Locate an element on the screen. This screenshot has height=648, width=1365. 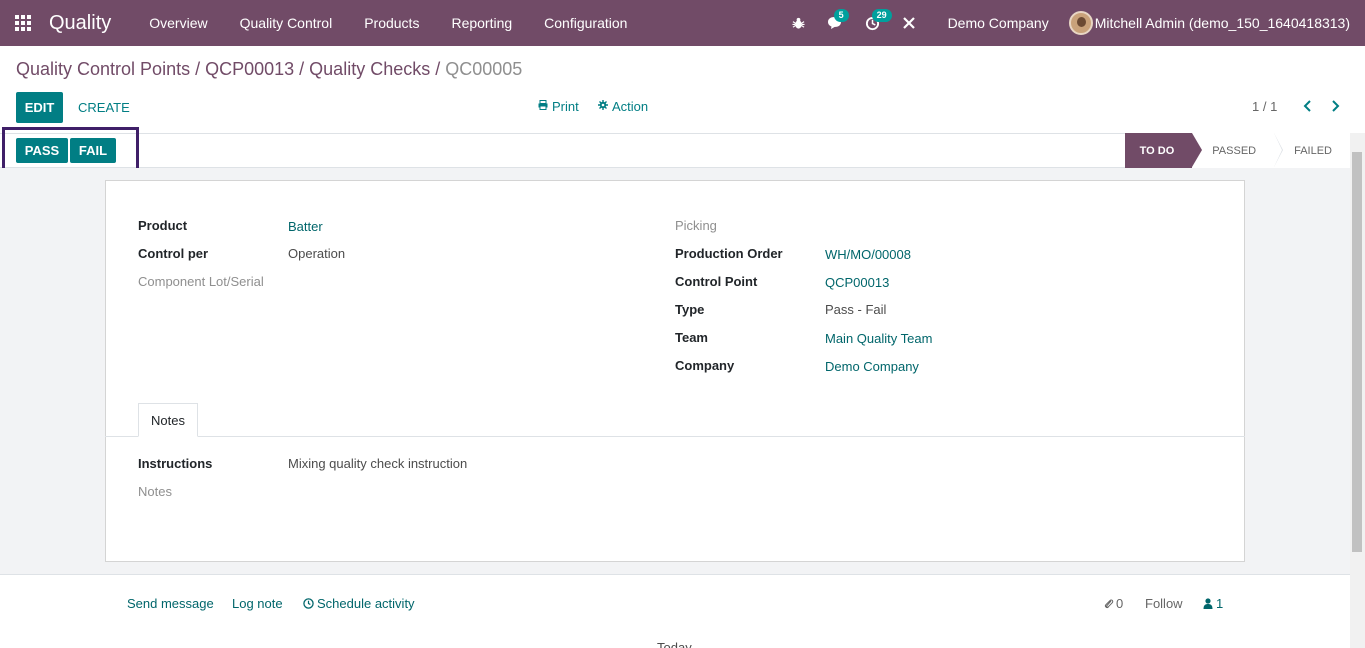
action-label: Action is located at coordinates (630, 106).